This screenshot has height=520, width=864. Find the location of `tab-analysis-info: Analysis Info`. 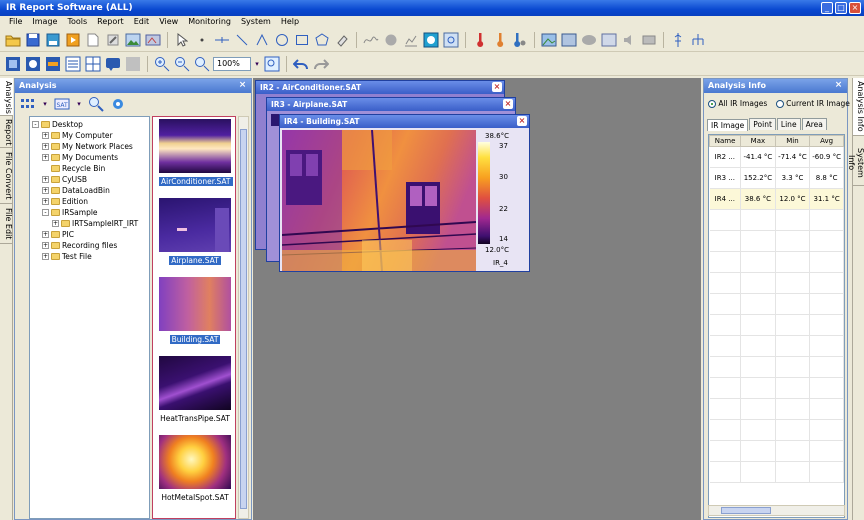

tab-analysis-info: Analysis Info is located at coordinates (858, 107).